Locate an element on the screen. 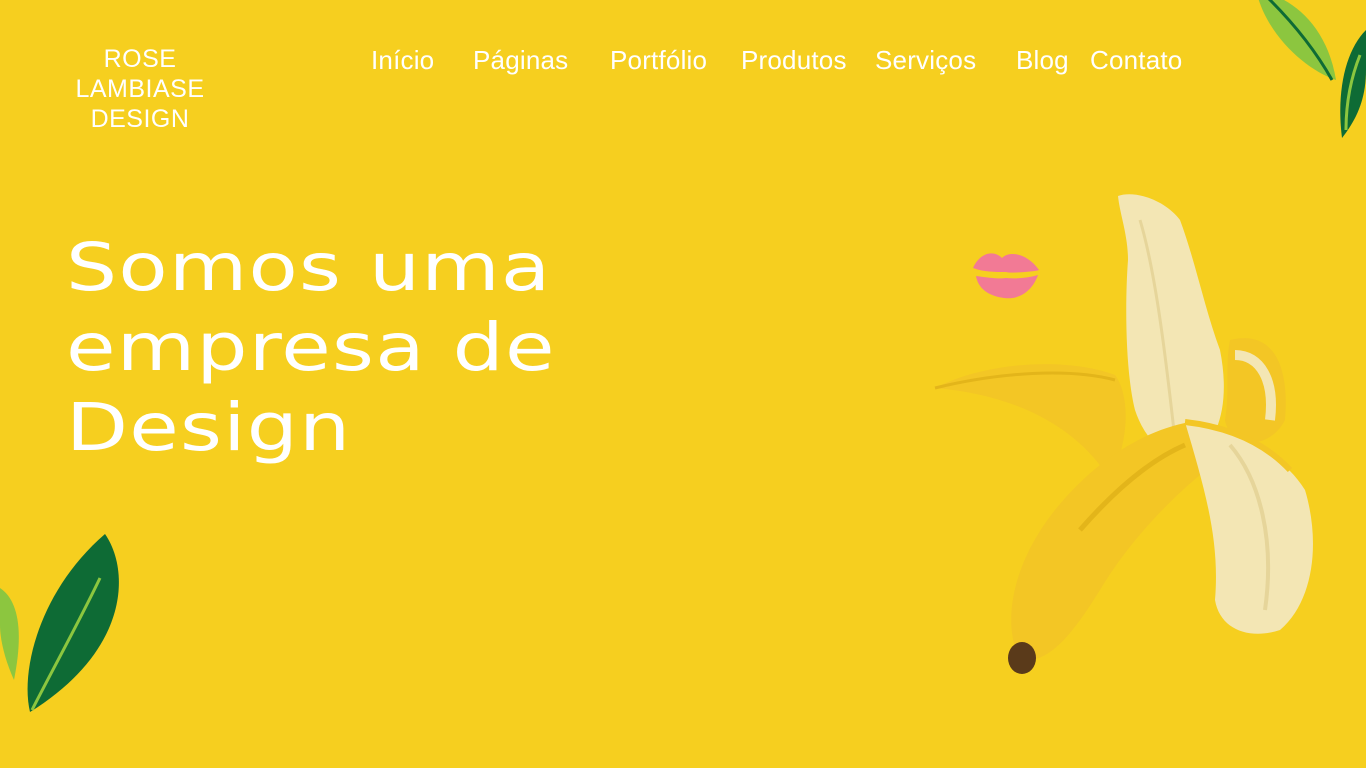 The image size is (1366, 768). nav-item-inicio: Início is located at coordinates (402, 60).